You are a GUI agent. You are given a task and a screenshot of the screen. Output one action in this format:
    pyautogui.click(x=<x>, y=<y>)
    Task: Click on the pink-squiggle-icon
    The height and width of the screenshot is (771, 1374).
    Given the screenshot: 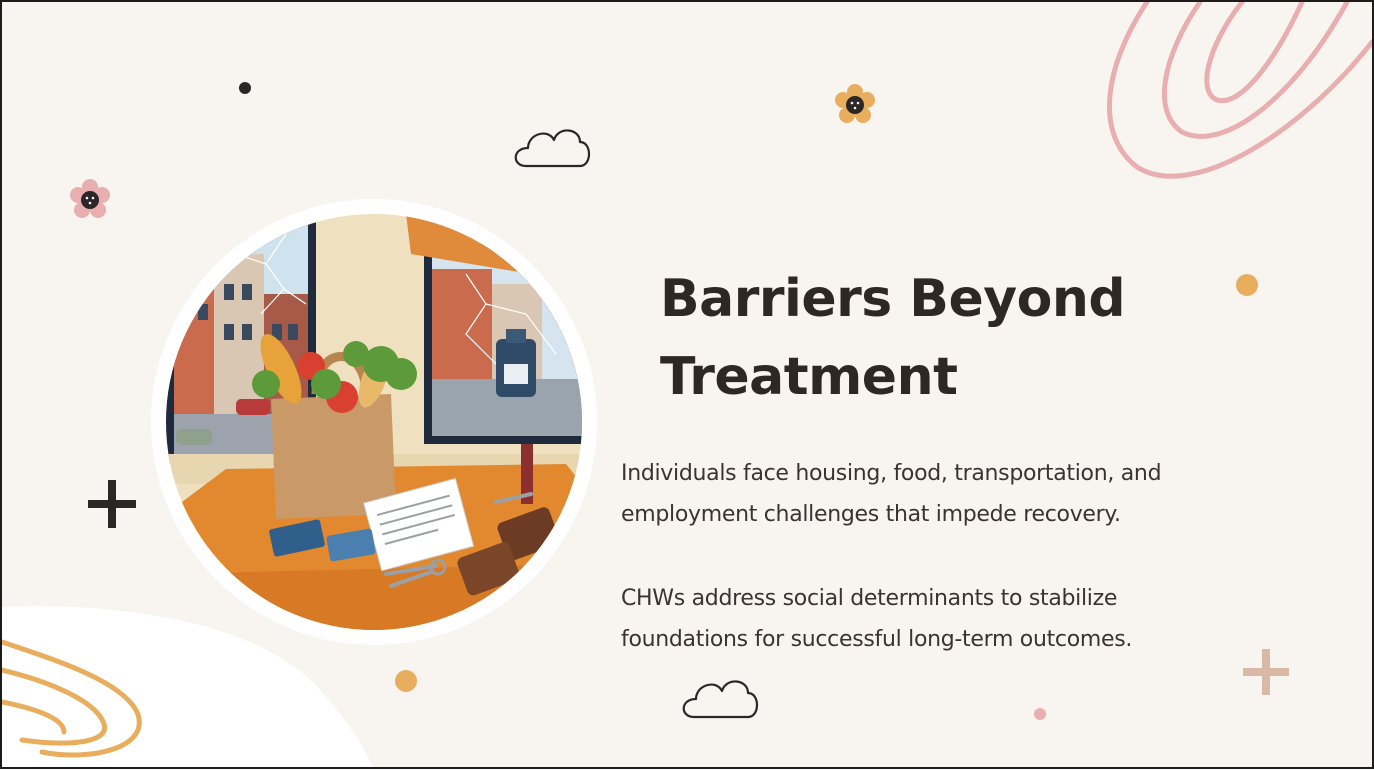 What is the action you would take?
    pyautogui.click(x=1239, y=90)
    